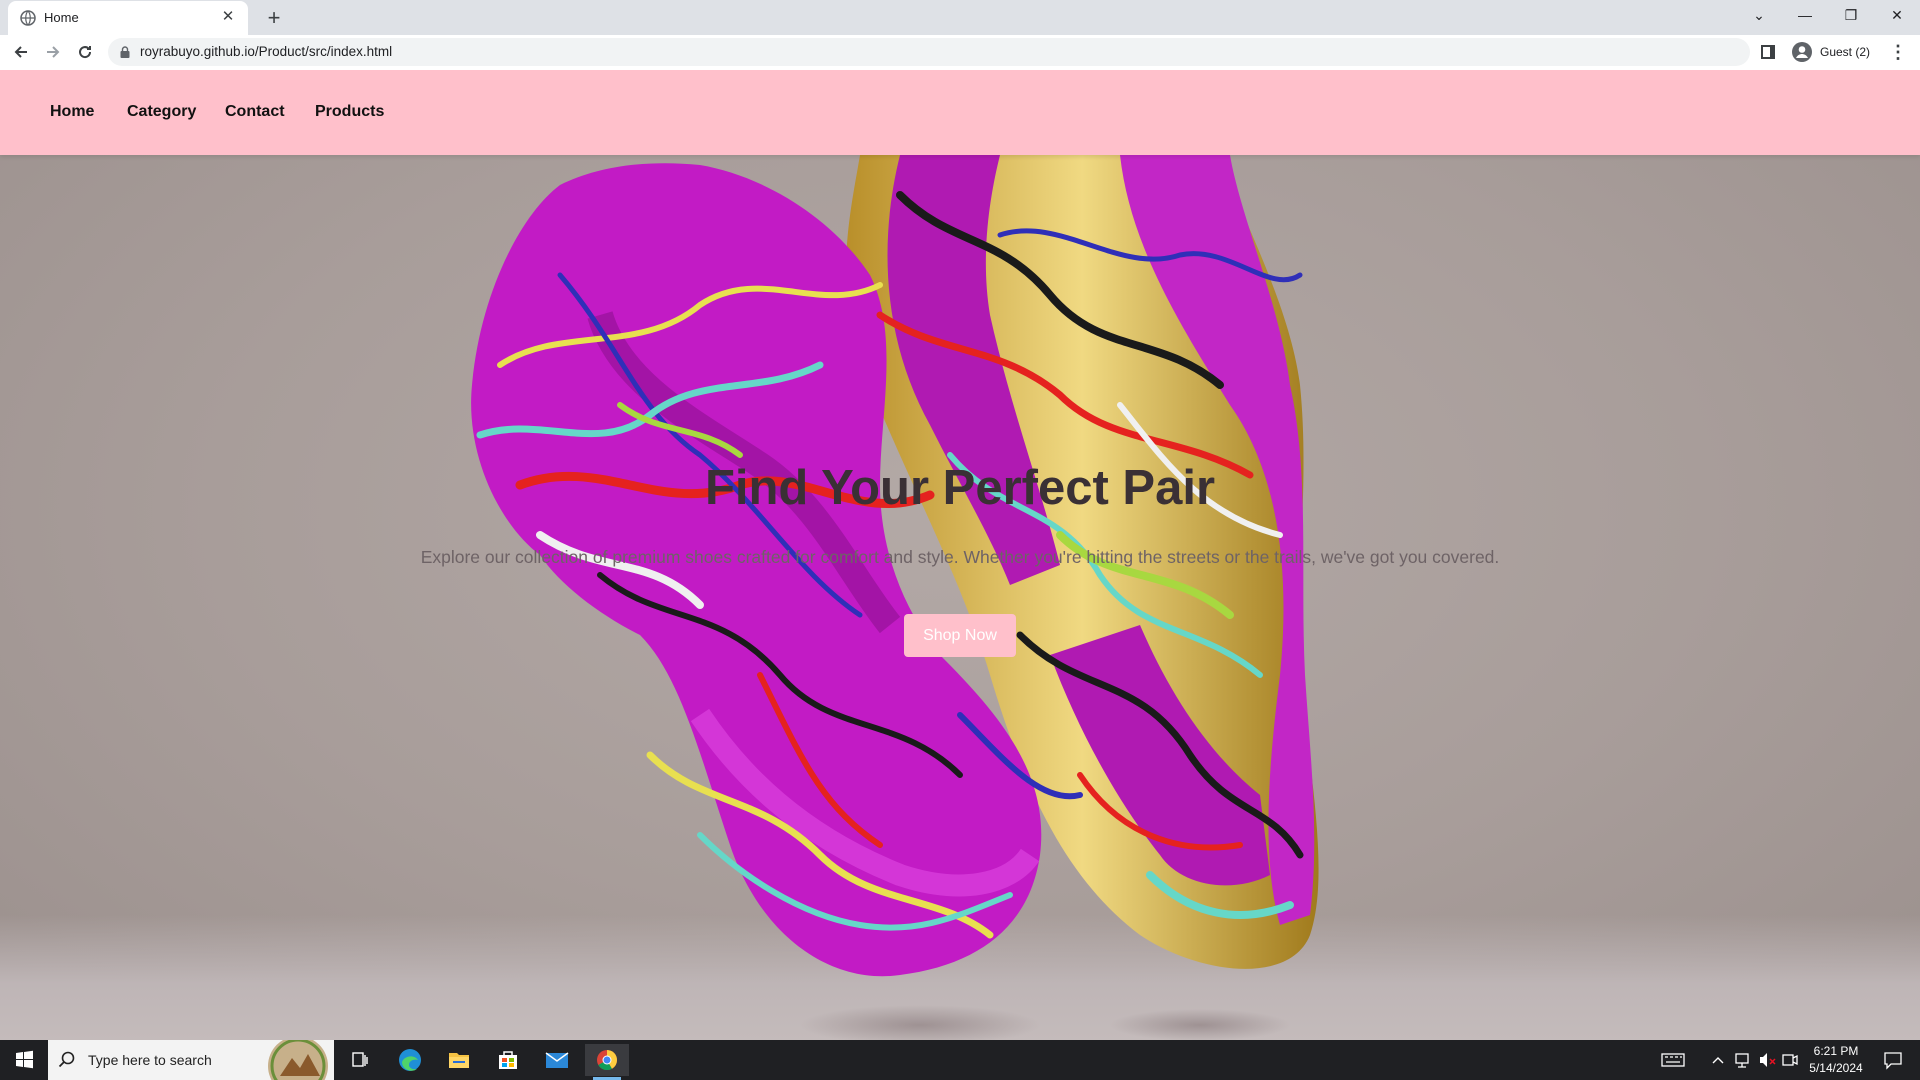 Image resolution: width=1920 pixels, height=1080 pixels. I want to click on back-button, so click(21, 52).